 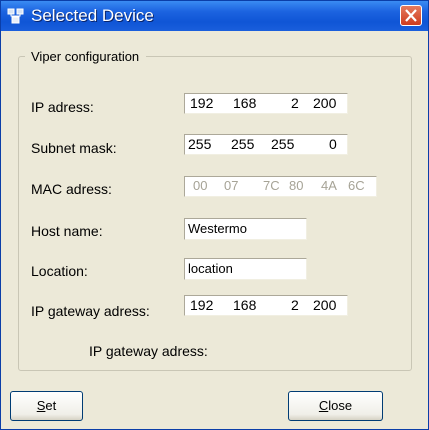 What do you see at coordinates (329, 185) in the screenshot?
I see `mac-byte-5: 4A` at bounding box center [329, 185].